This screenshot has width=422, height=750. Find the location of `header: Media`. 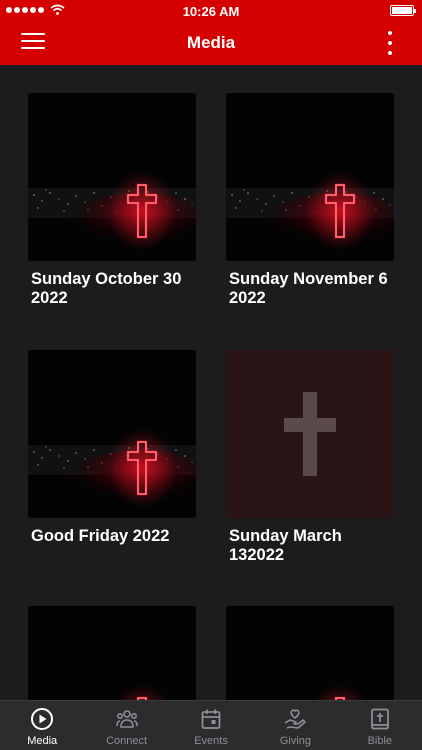

header: Media is located at coordinates (211, 43).